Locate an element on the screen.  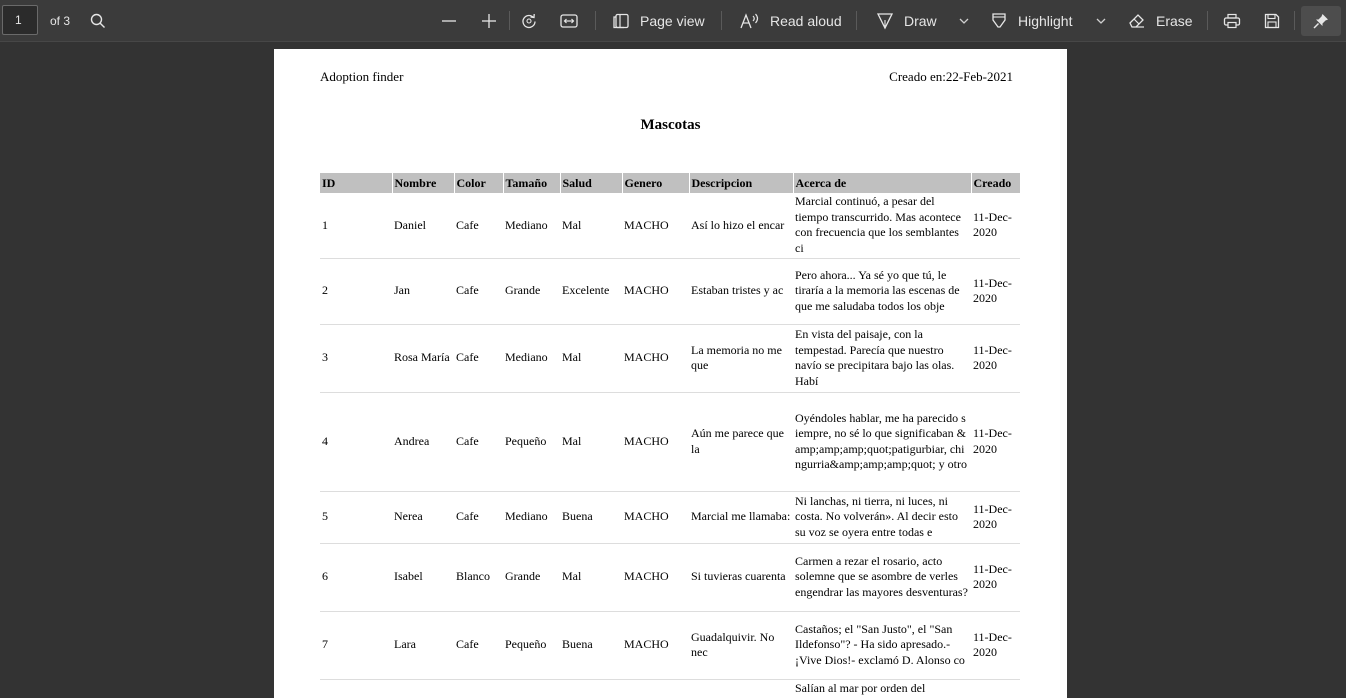
cell-id: 3 is located at coordinates (356, 358).